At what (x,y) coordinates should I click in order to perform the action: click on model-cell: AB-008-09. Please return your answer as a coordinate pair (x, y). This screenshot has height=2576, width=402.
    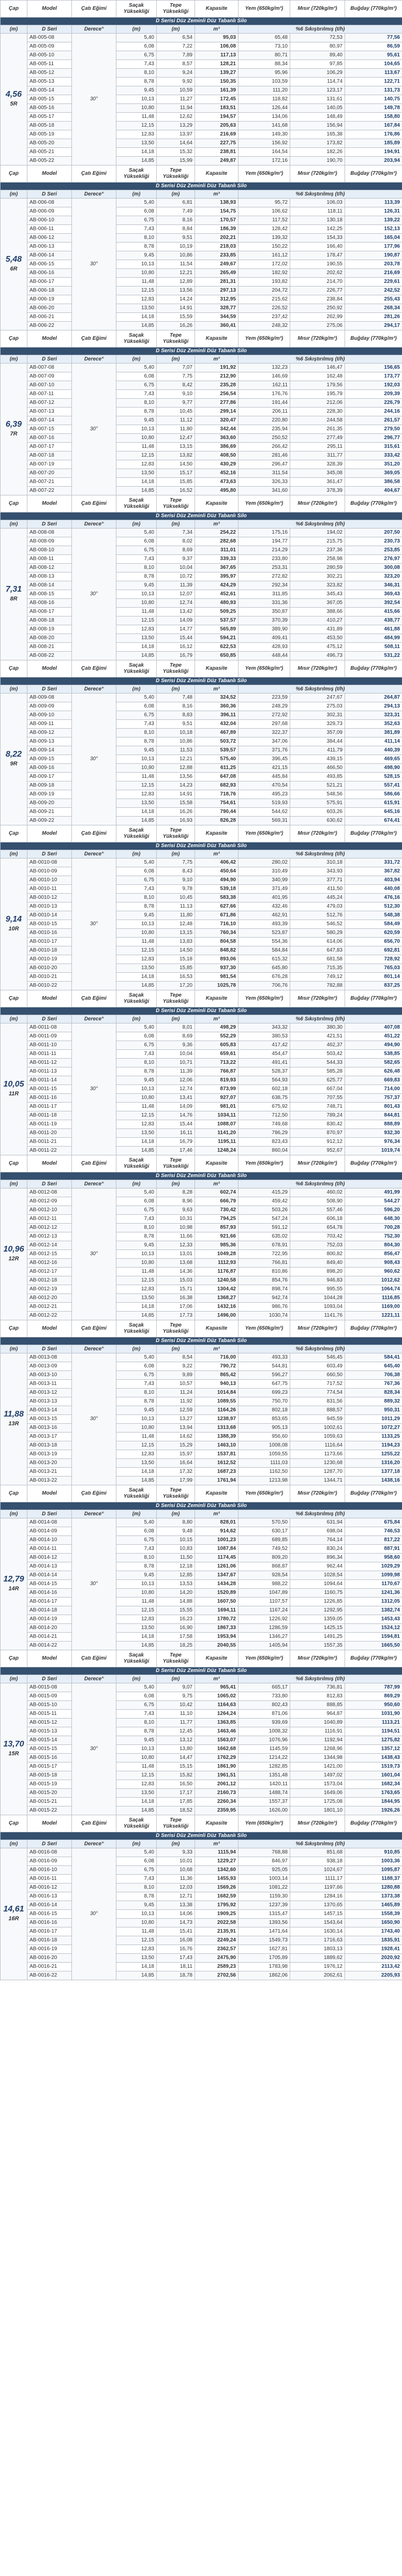
    Looking at the image, I should click on (49, 541).